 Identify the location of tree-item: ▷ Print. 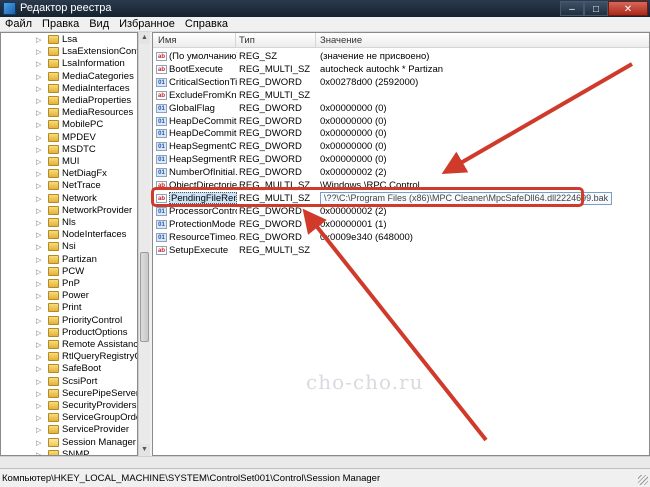
(69, 308).